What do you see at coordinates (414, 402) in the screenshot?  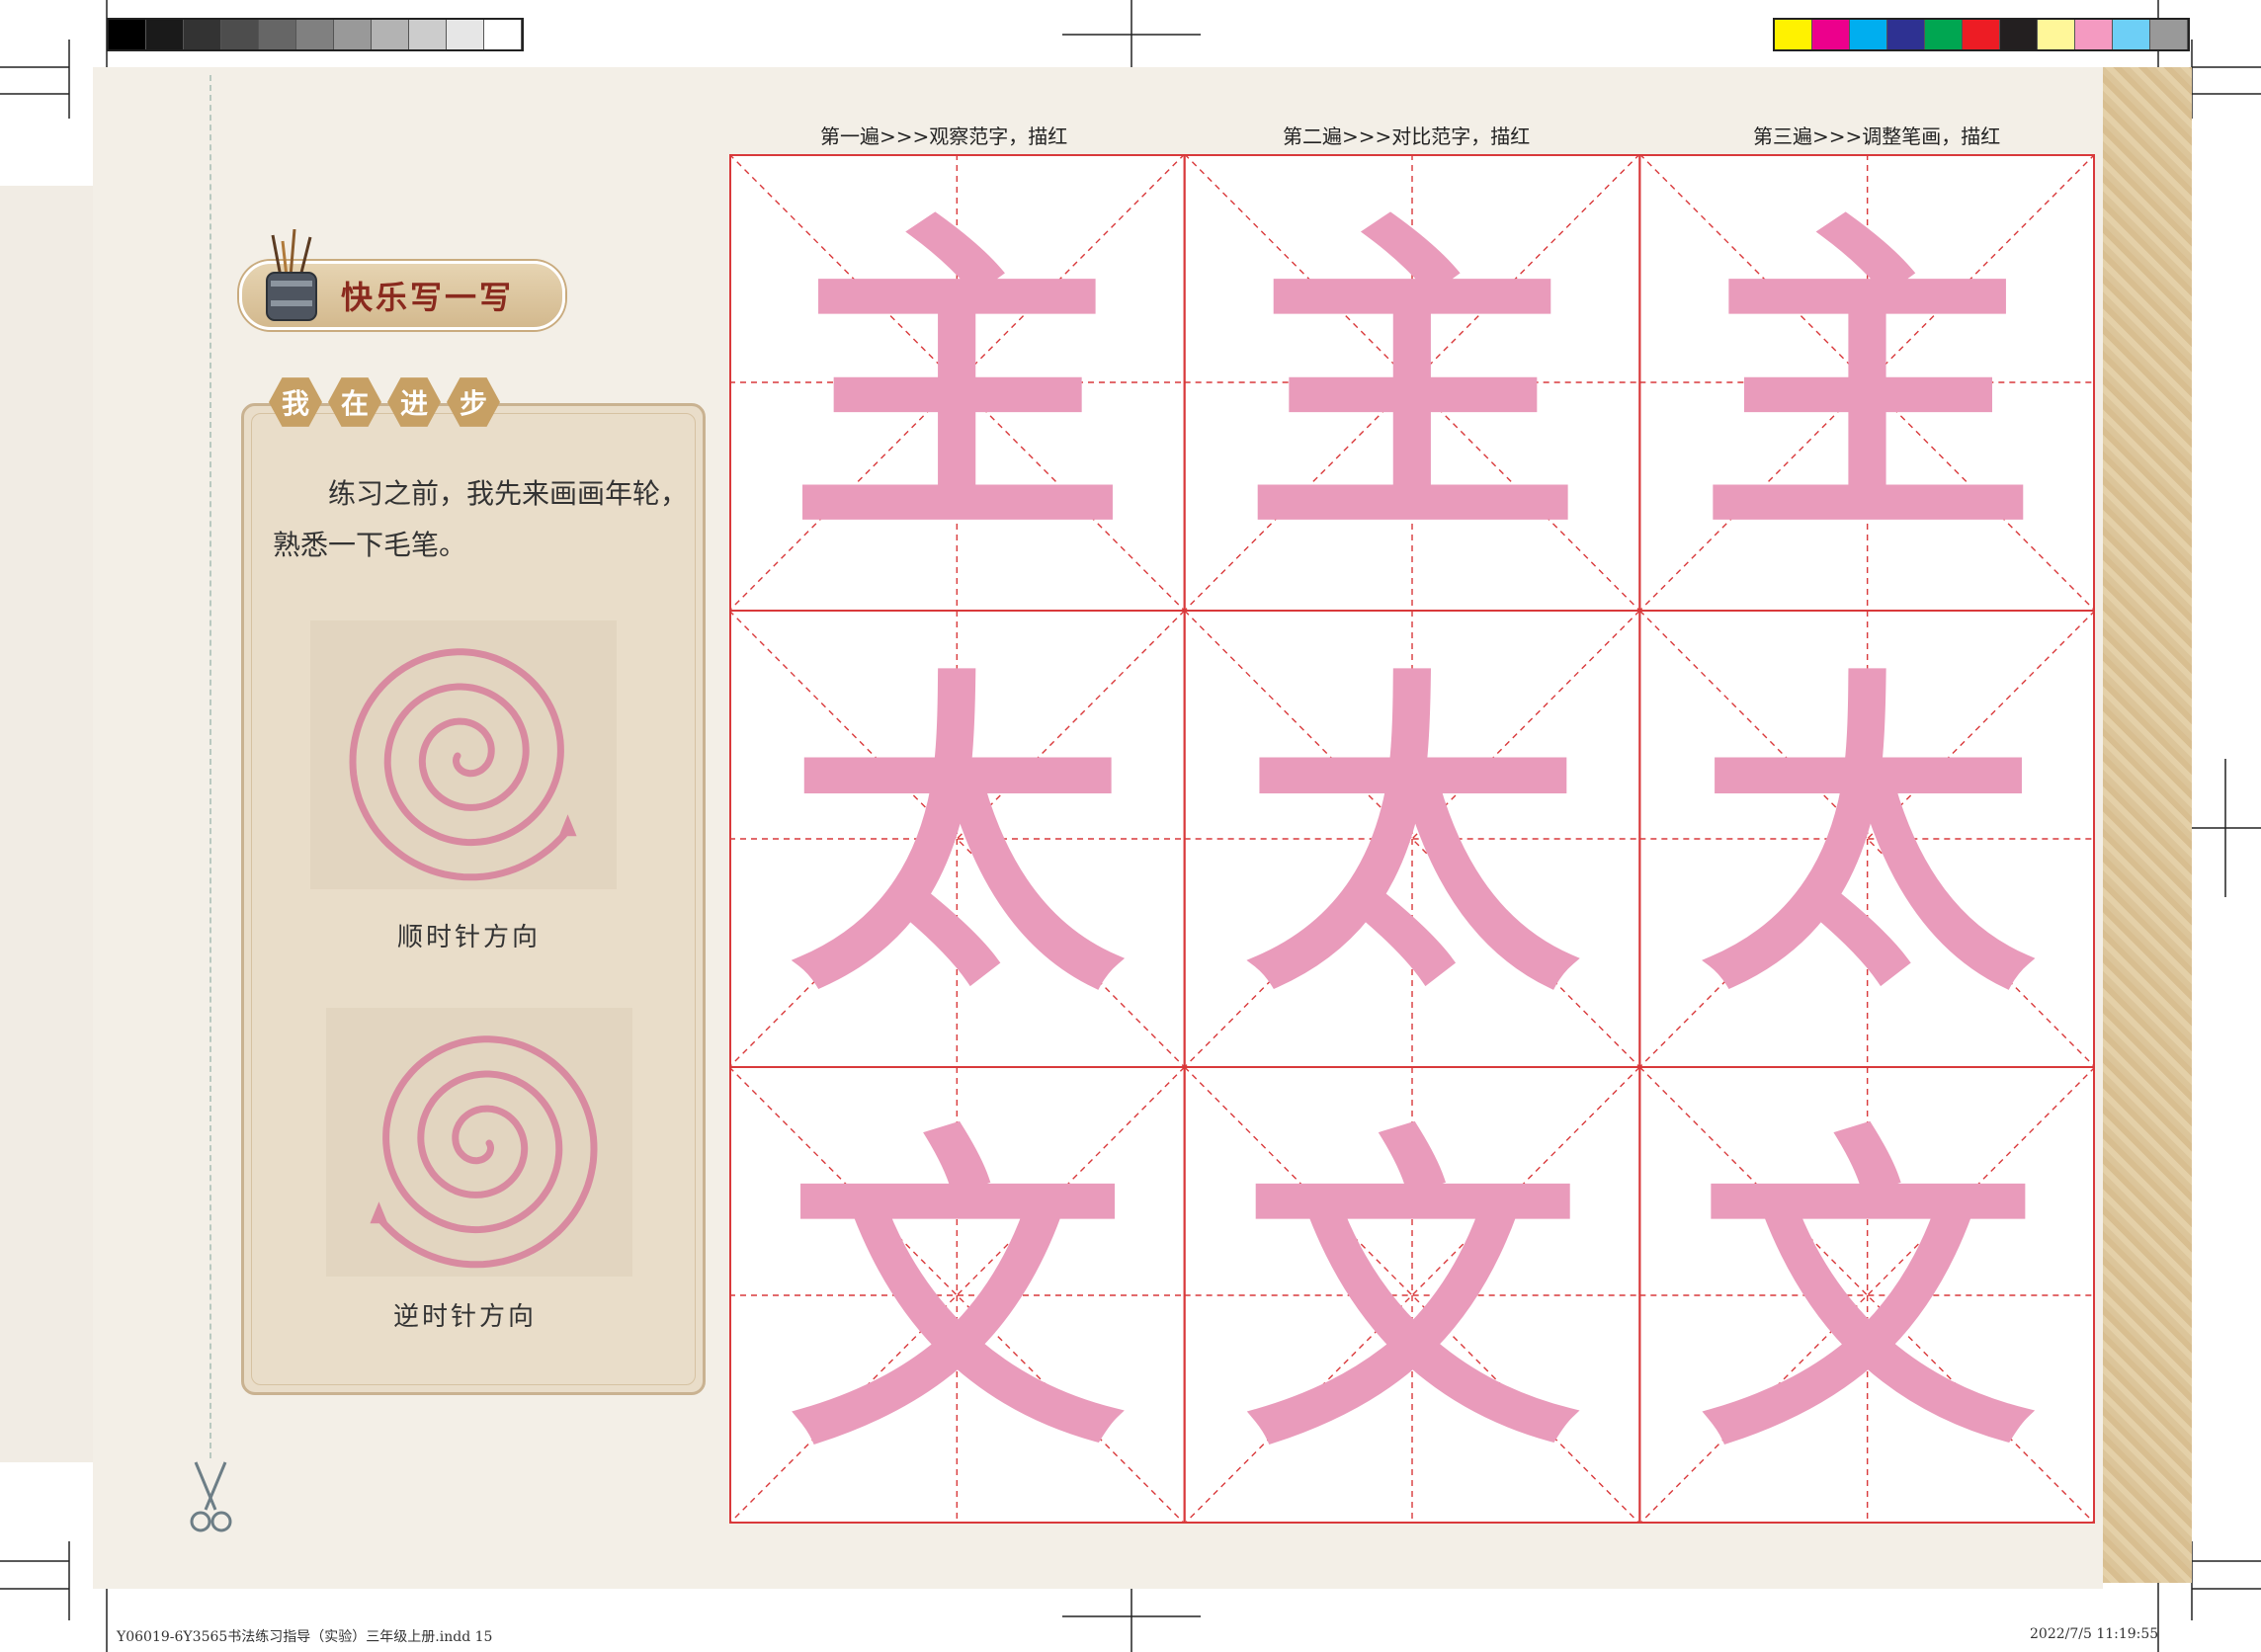 I see `progress-tag: 进` at bounding box center [414, 402].